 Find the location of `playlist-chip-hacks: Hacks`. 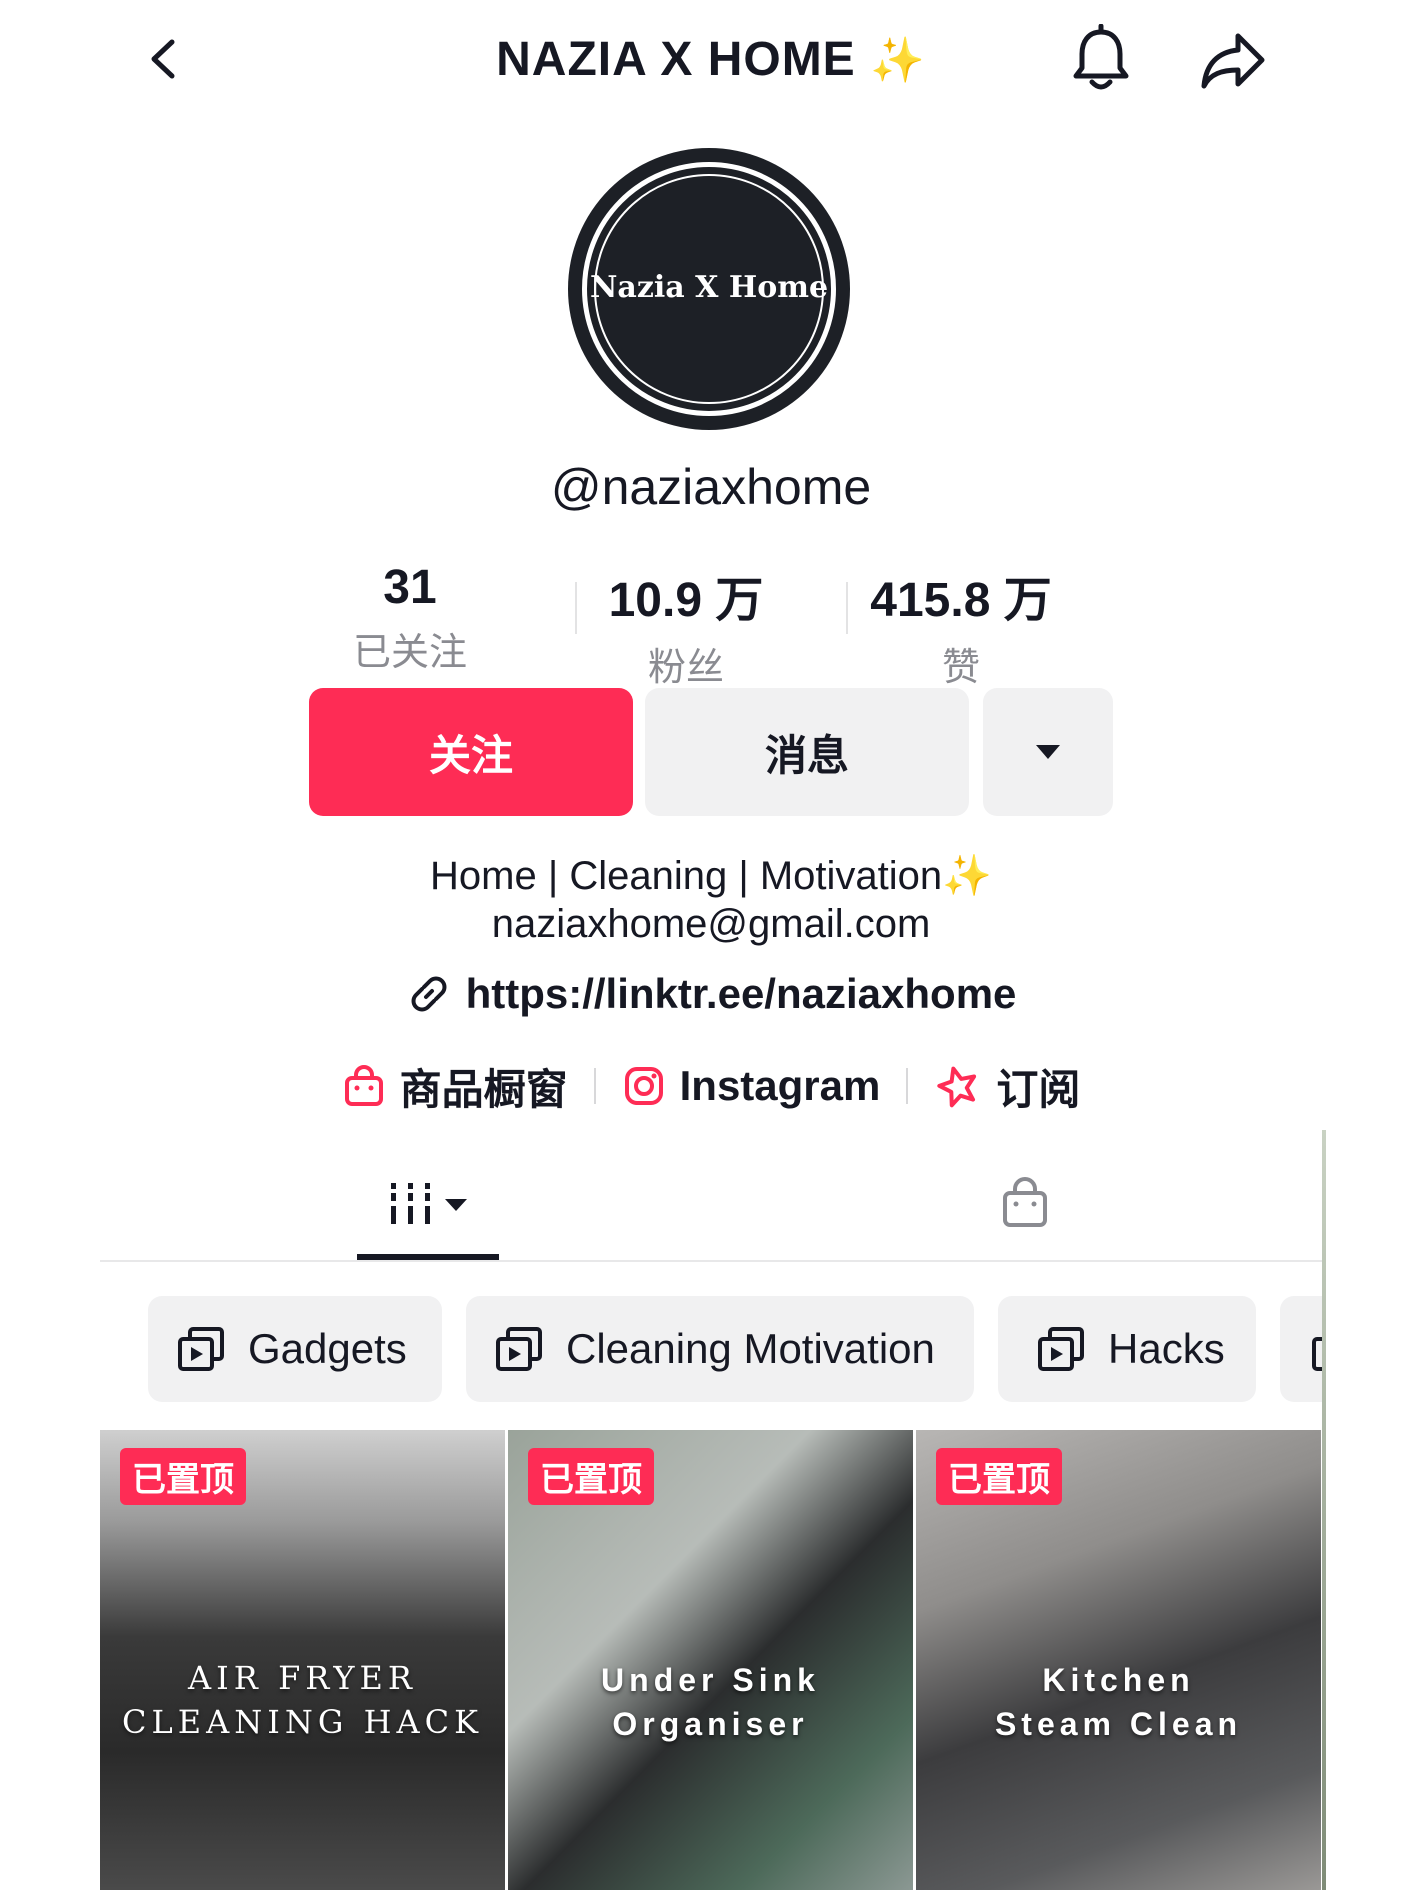

playlist-chip-hacks: Hacks is located at coordinates (1127, 1349).